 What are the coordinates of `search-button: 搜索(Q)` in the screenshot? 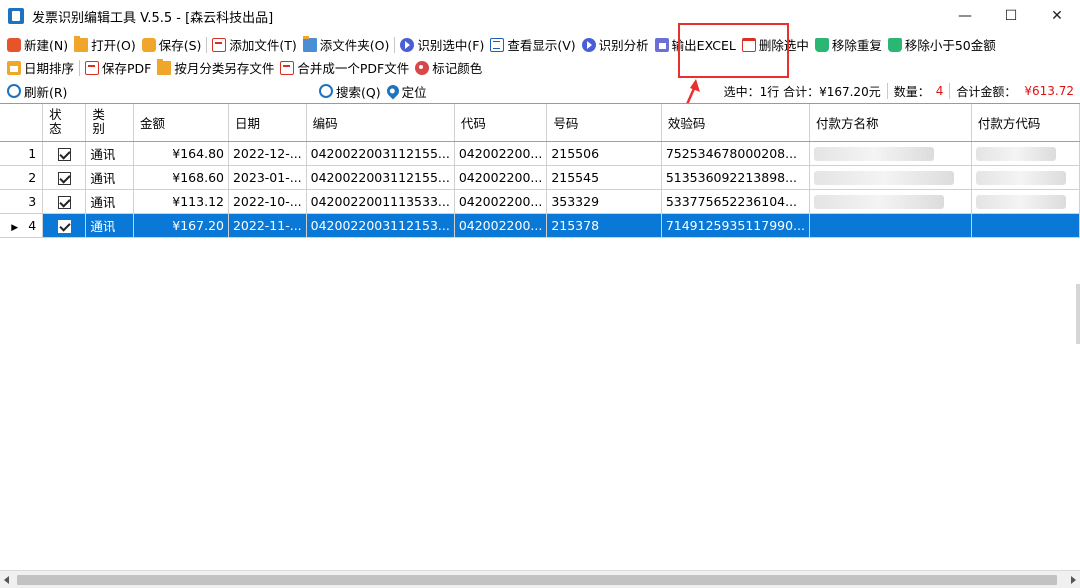 It's located at (350, 91).